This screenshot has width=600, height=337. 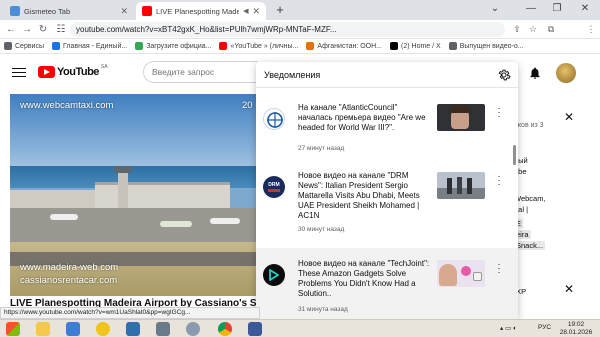 I want to click on close-icon: ✕, so click(x=569, y=289).